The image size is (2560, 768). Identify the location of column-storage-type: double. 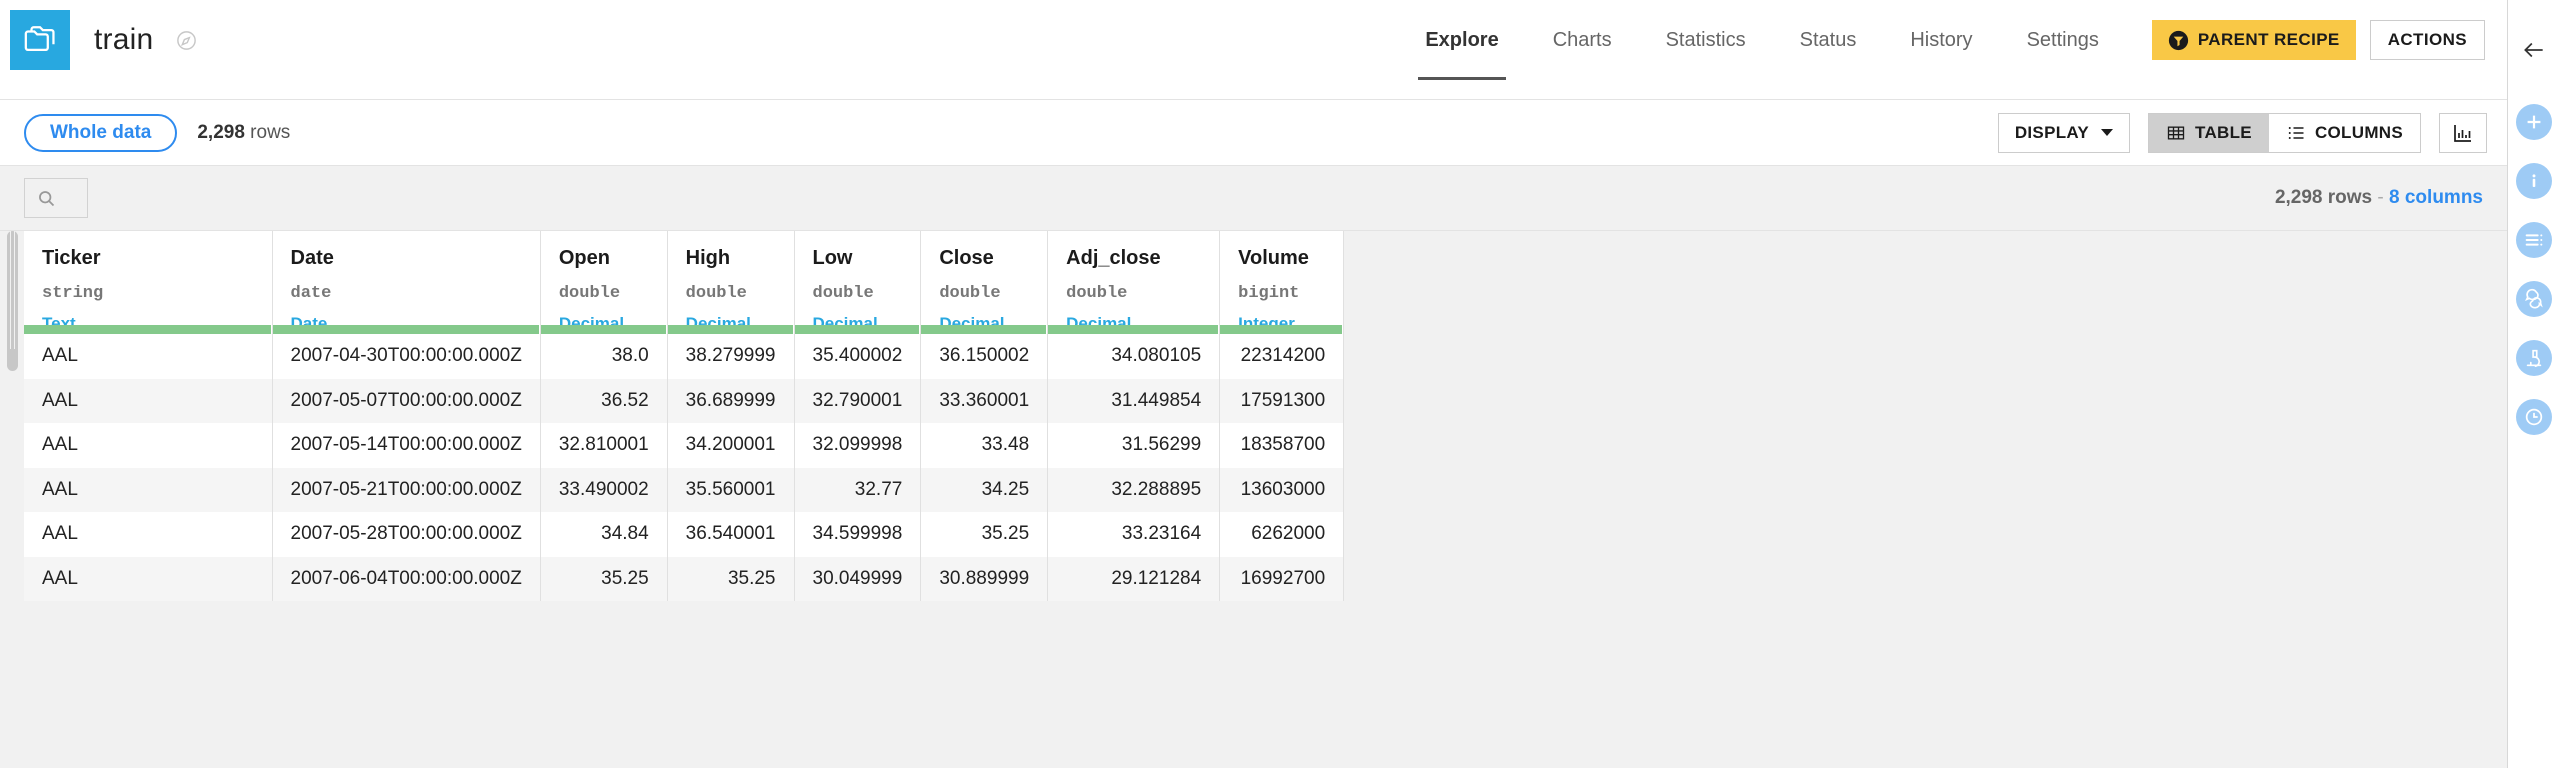
(716, 293).